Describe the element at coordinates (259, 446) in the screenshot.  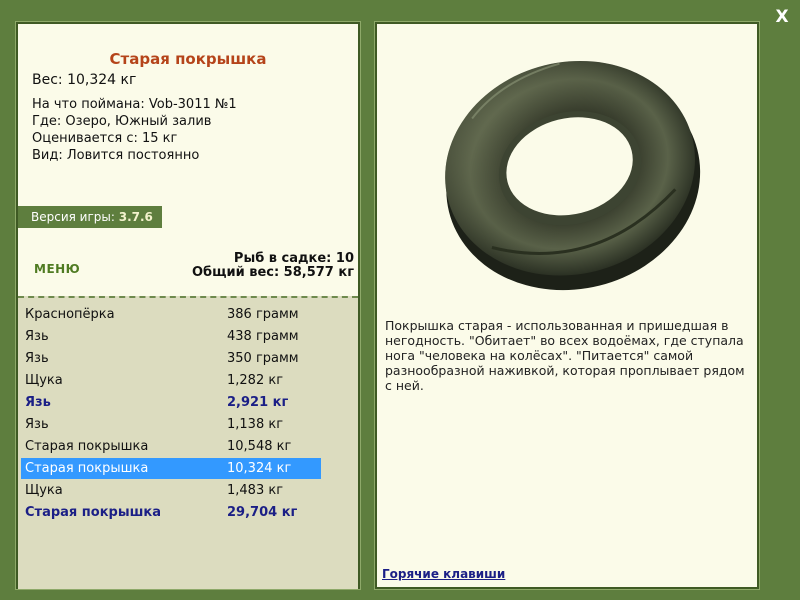
I see `catch-weight: 10,548 кг` at that location.